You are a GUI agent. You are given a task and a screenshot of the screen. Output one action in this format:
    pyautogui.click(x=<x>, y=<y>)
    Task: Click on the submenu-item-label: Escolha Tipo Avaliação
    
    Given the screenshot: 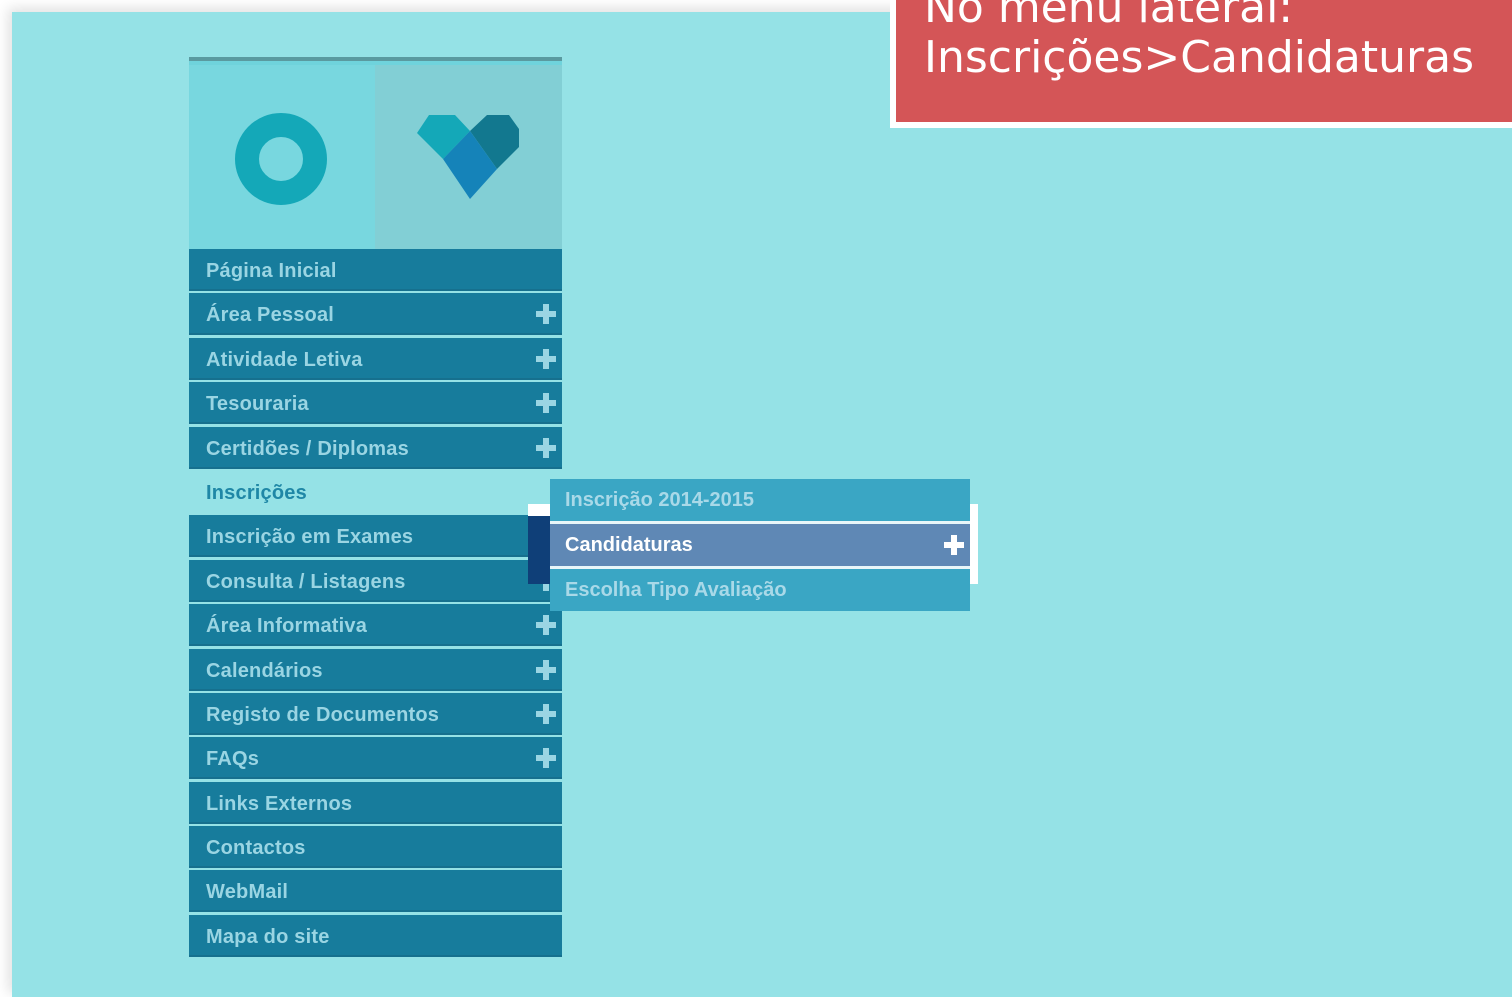 What is the action you would take?
    pyautogui.click(x=676, y=590)
    